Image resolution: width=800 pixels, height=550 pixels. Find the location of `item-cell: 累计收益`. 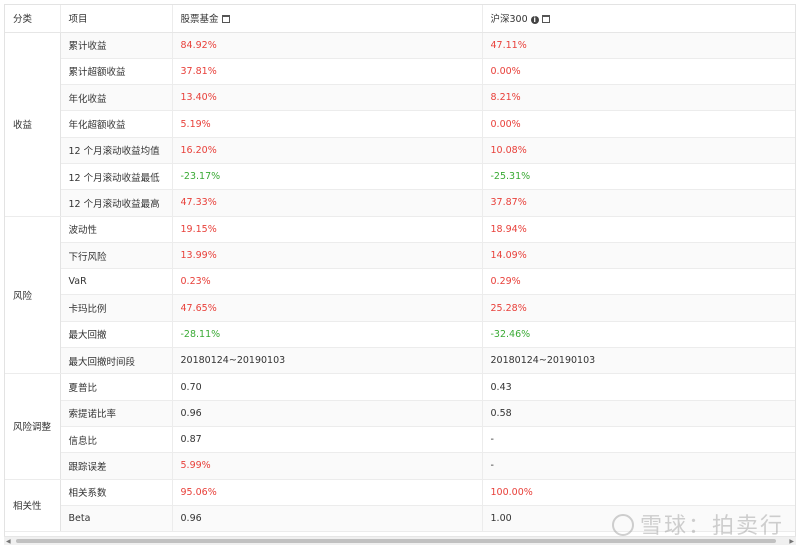

item-cell: 累计收益 is located at coordinates (116, 45).